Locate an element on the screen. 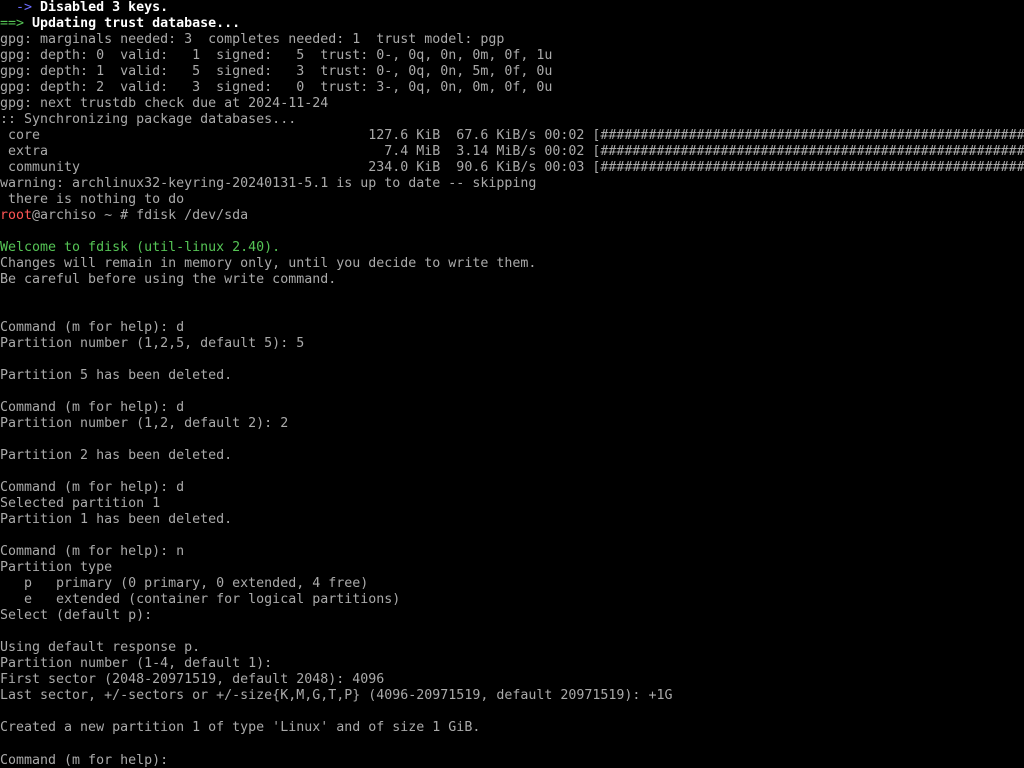  terminal-text: Select (default p): is located at coordinates (76, 615).